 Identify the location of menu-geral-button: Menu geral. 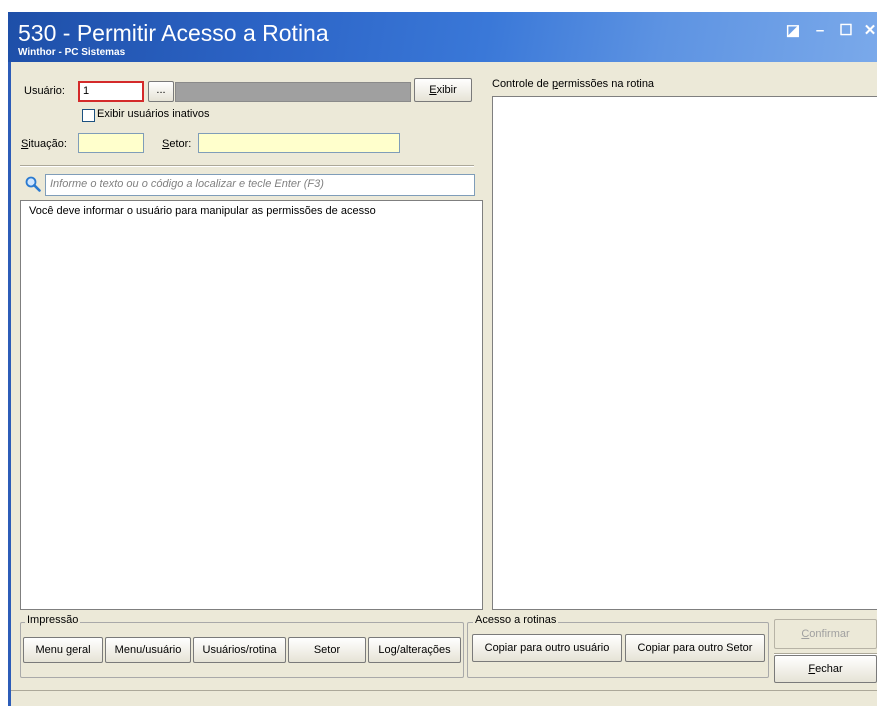
(63, 650).